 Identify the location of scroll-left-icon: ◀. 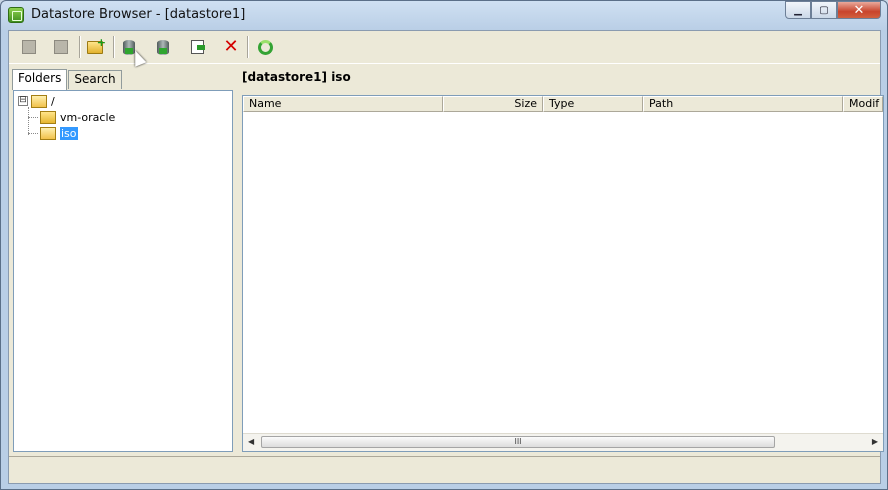
(251, 441).